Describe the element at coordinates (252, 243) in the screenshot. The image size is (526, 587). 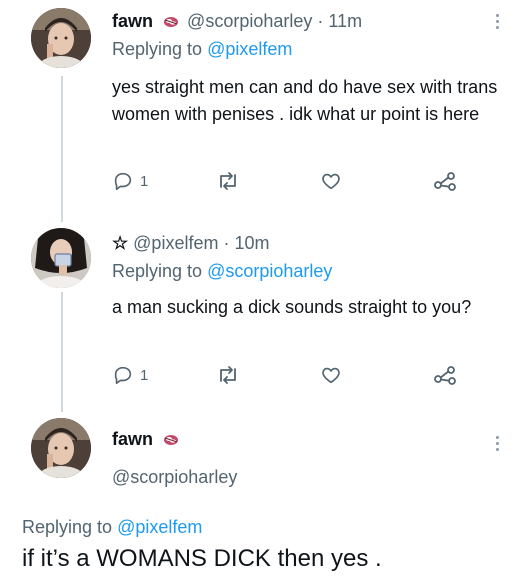
I see `timestamp: 10m` at that location.